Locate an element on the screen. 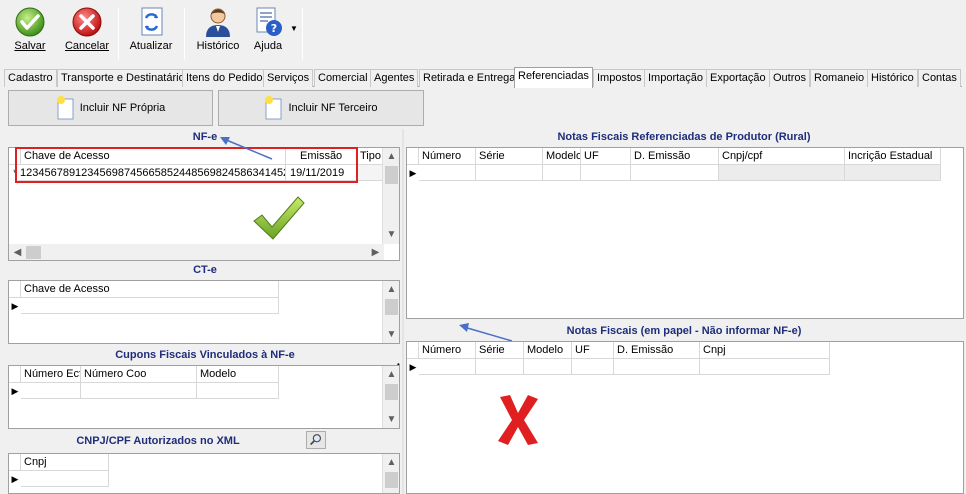  cupons-header-coo: Número Coo is located at coordinates (139, 374).